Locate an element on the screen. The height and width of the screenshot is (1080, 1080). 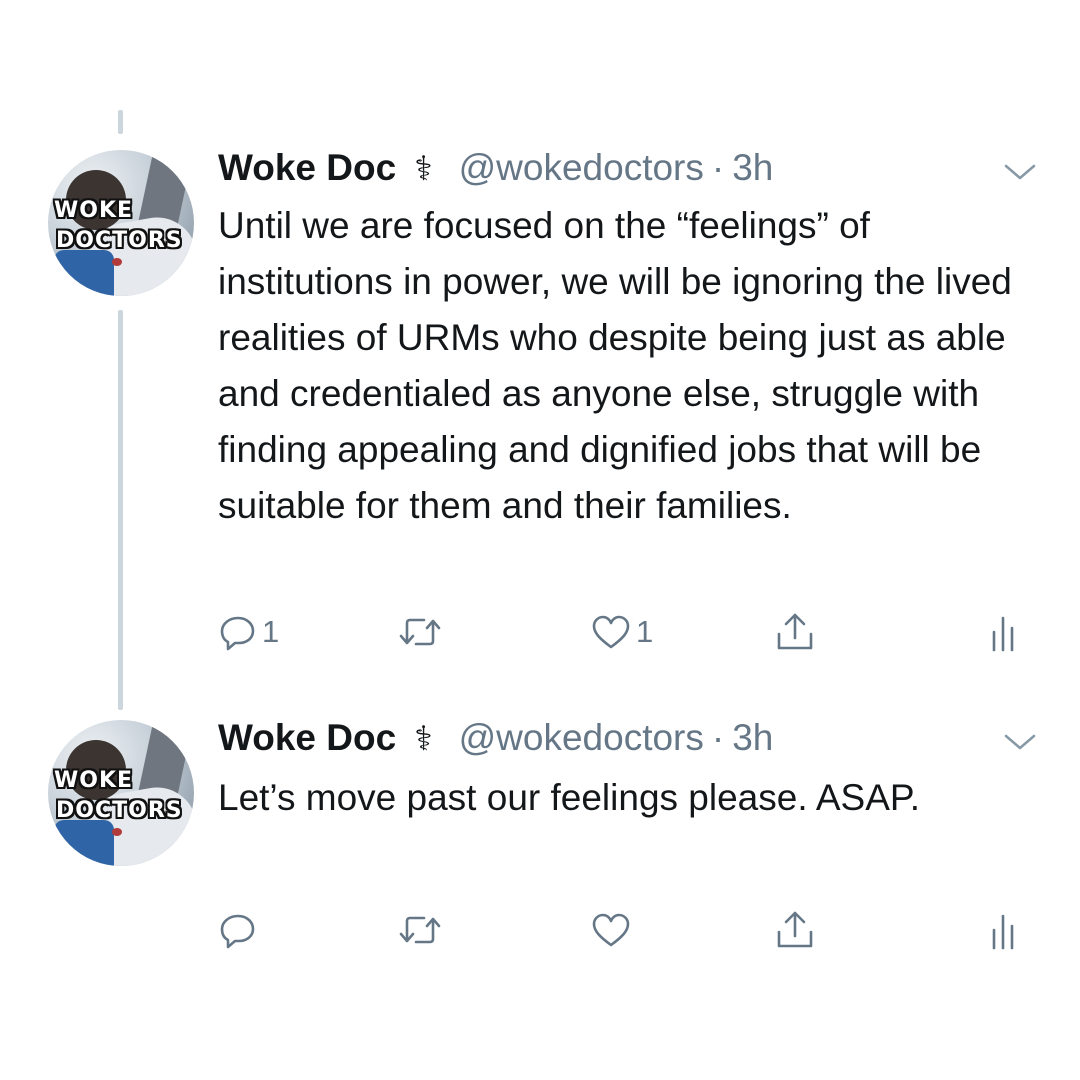
tweet-actions: 1 1 is located at coordinates (628, 632).